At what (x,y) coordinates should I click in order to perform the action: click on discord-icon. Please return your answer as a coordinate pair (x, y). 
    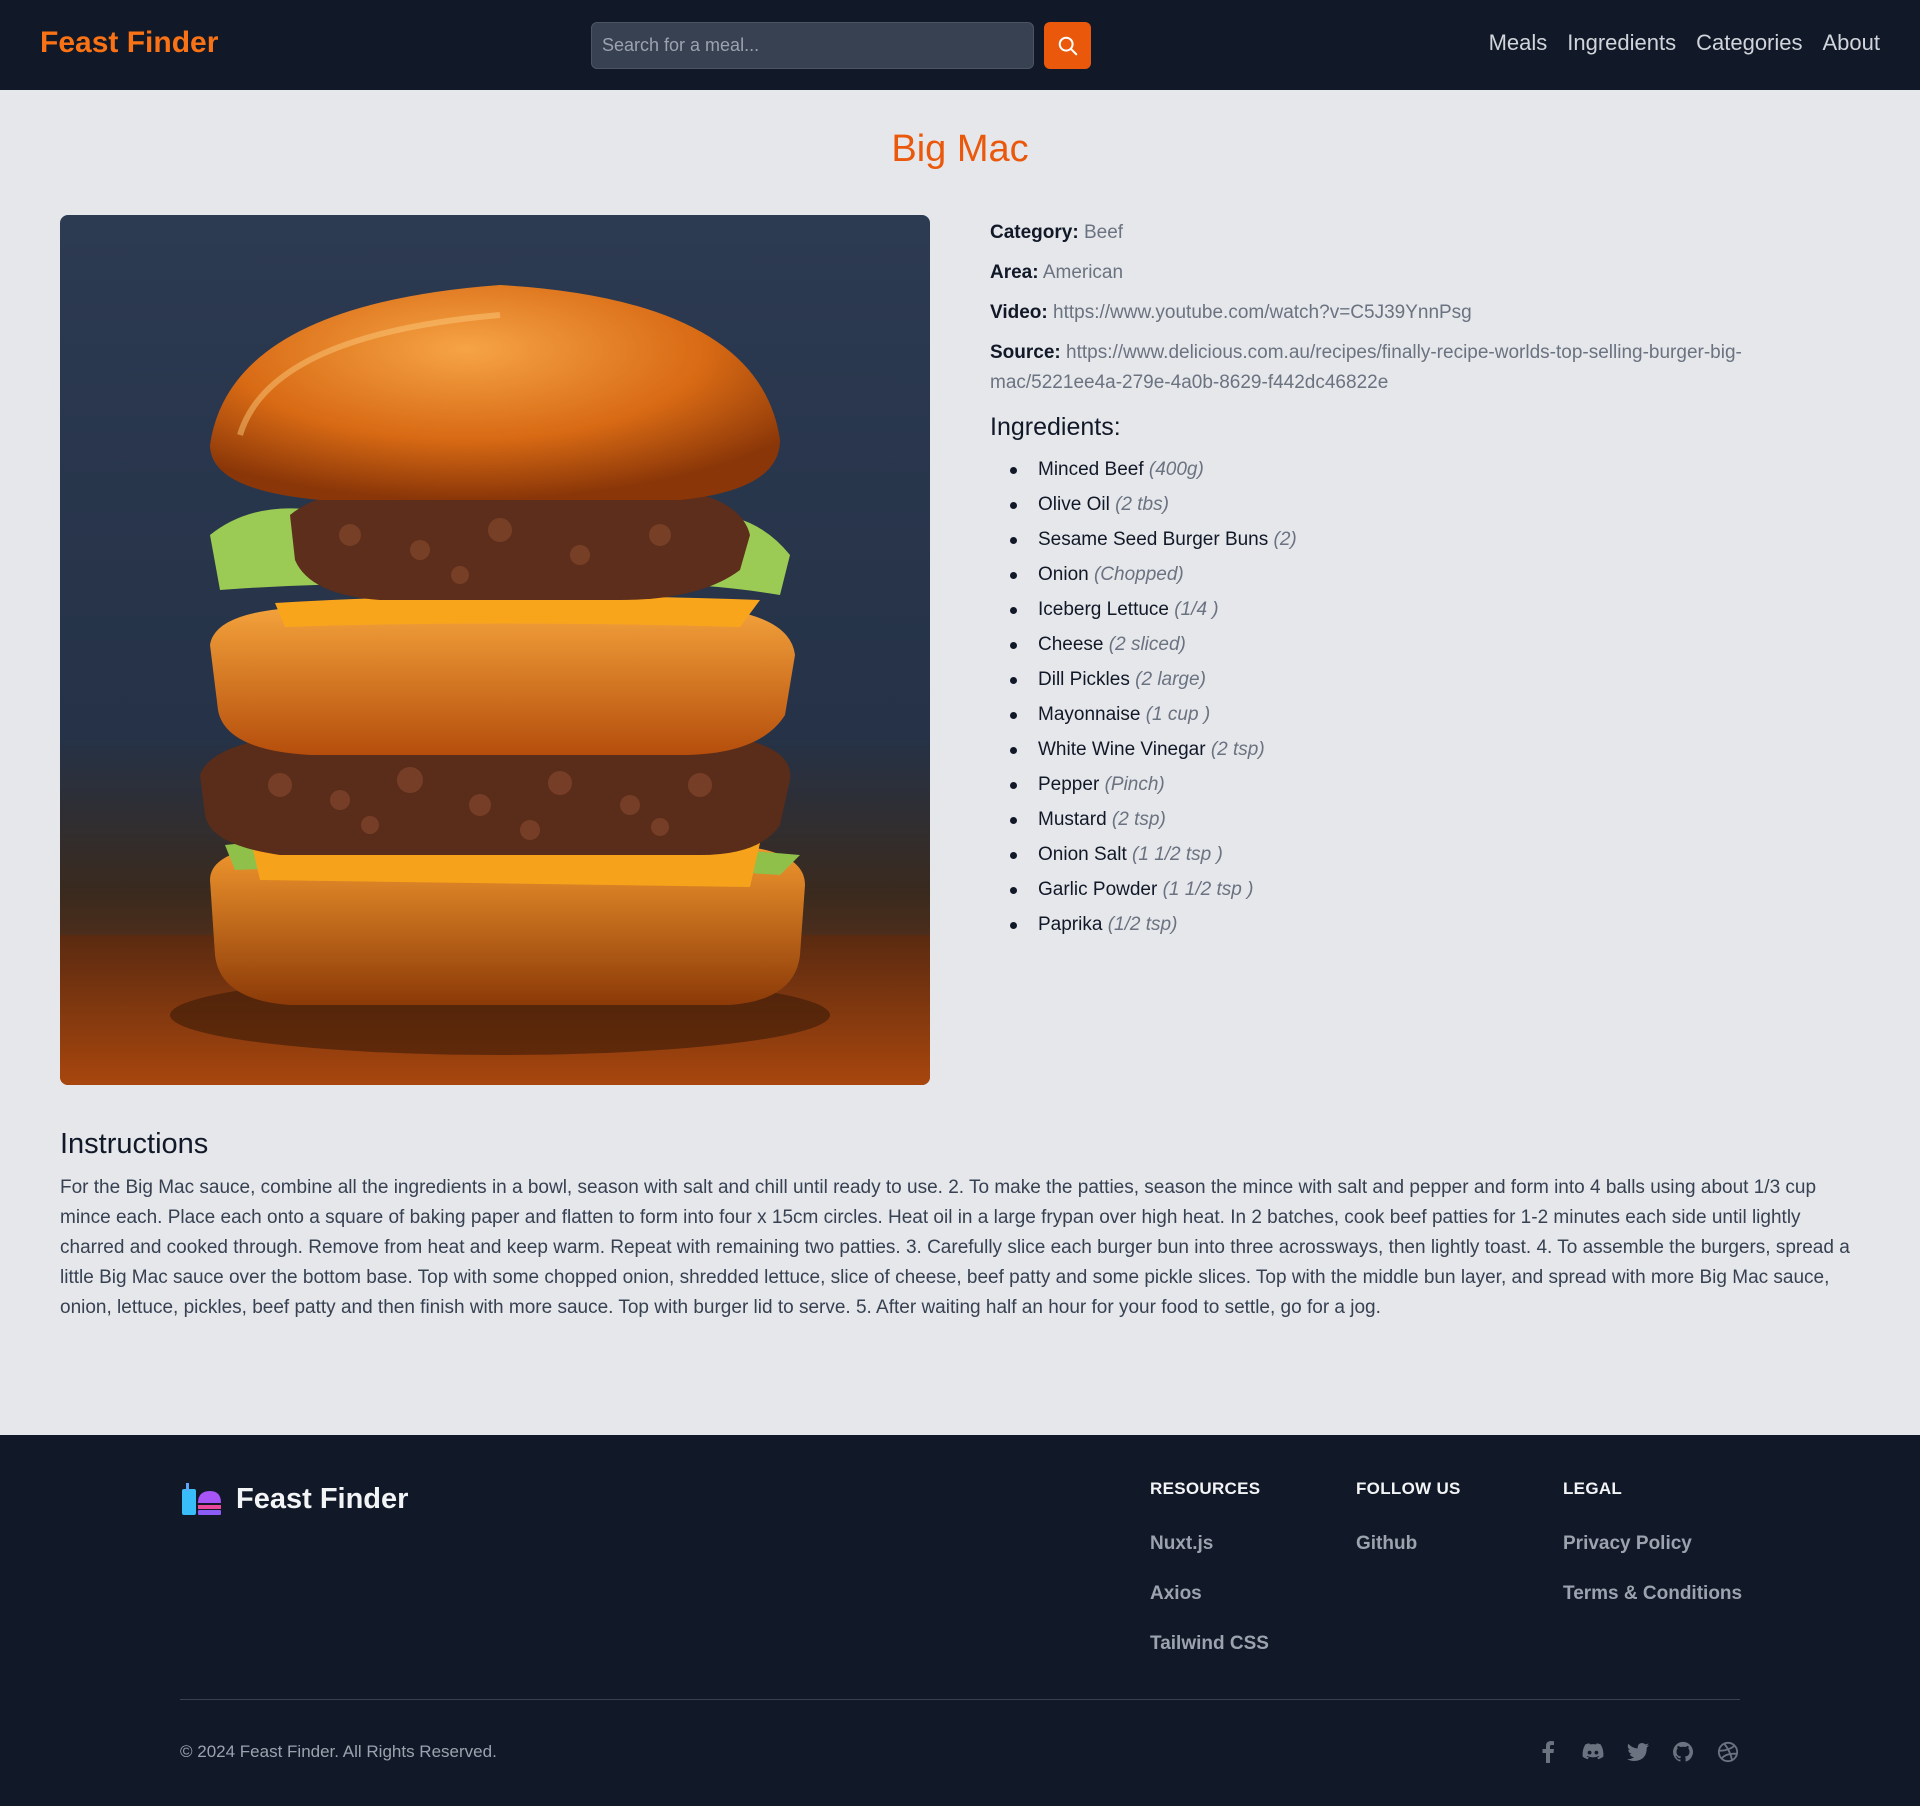
    Looking at the image, I should click on (1592, 1751).